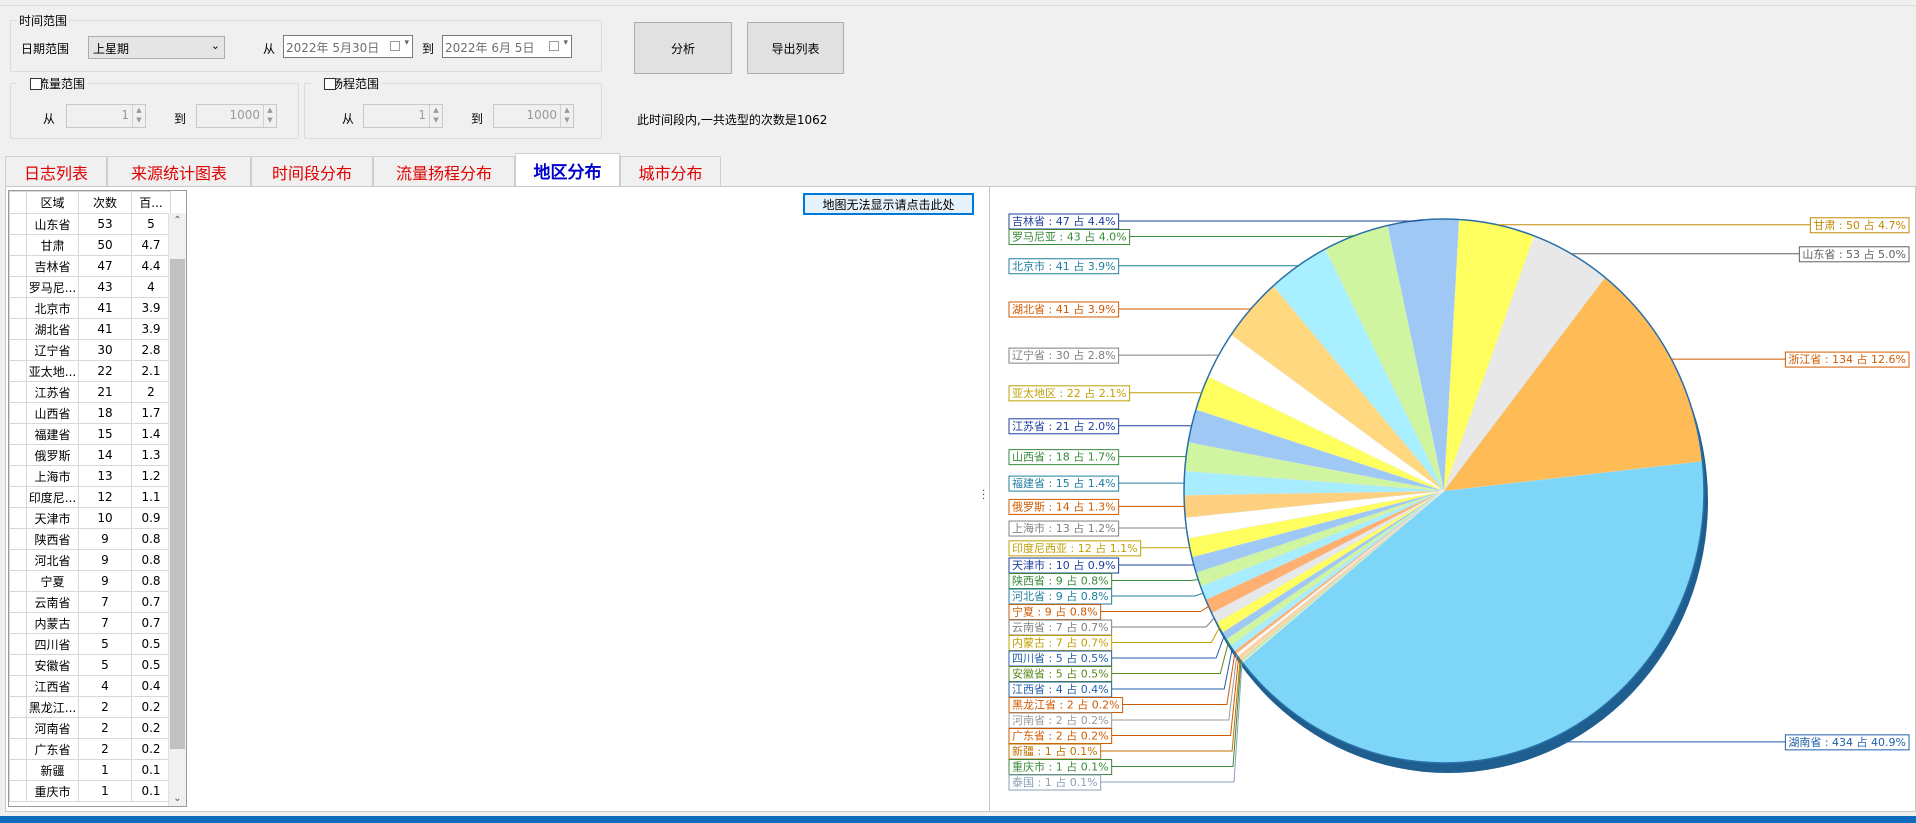 This screenshot has width=1916, height=823. I want to click on head-from-stepper: 1 ▲ ▼, so click(403, 116).